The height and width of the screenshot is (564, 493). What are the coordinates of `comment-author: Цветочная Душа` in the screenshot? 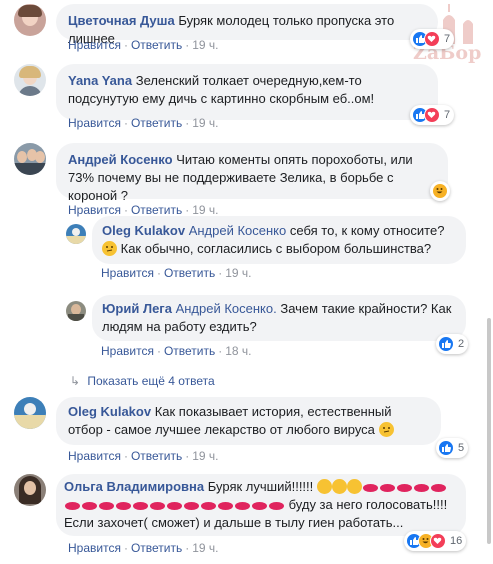 It's located at (121, 20).